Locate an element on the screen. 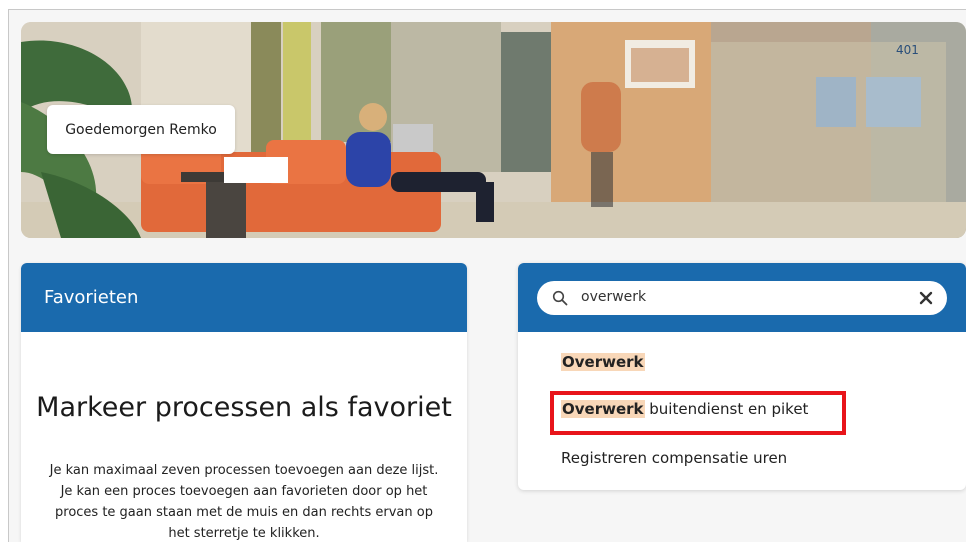  search-result-registreren-compensatie: Registreren compensatie uren is located at coordinates (674, 458).